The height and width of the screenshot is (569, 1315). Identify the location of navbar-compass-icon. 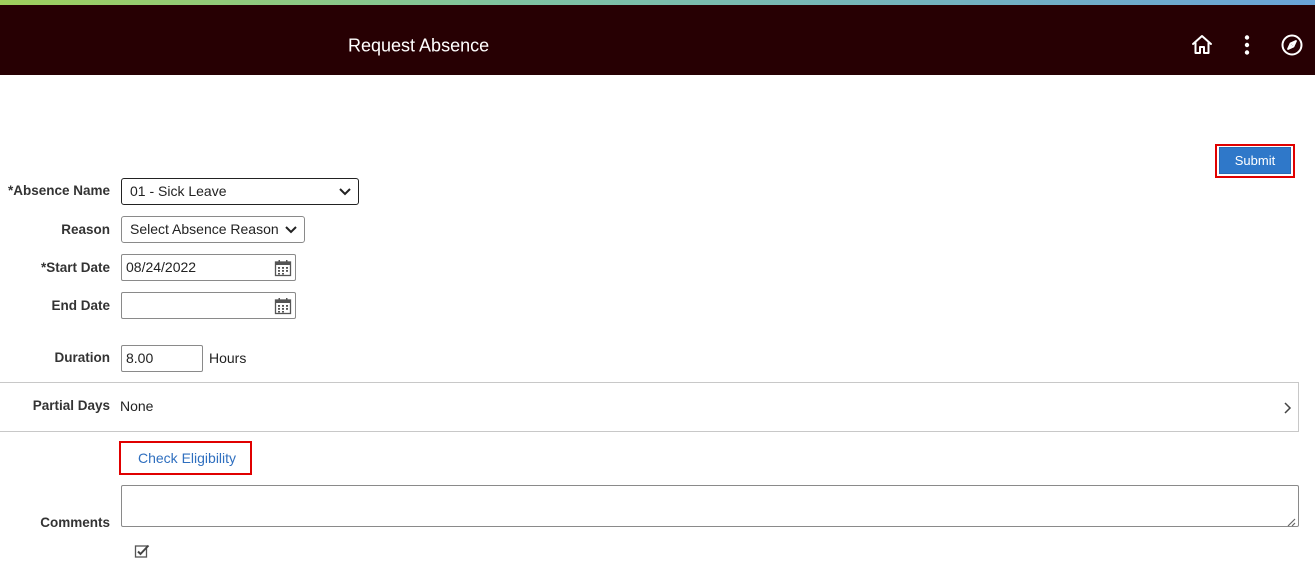
(1292, 45).